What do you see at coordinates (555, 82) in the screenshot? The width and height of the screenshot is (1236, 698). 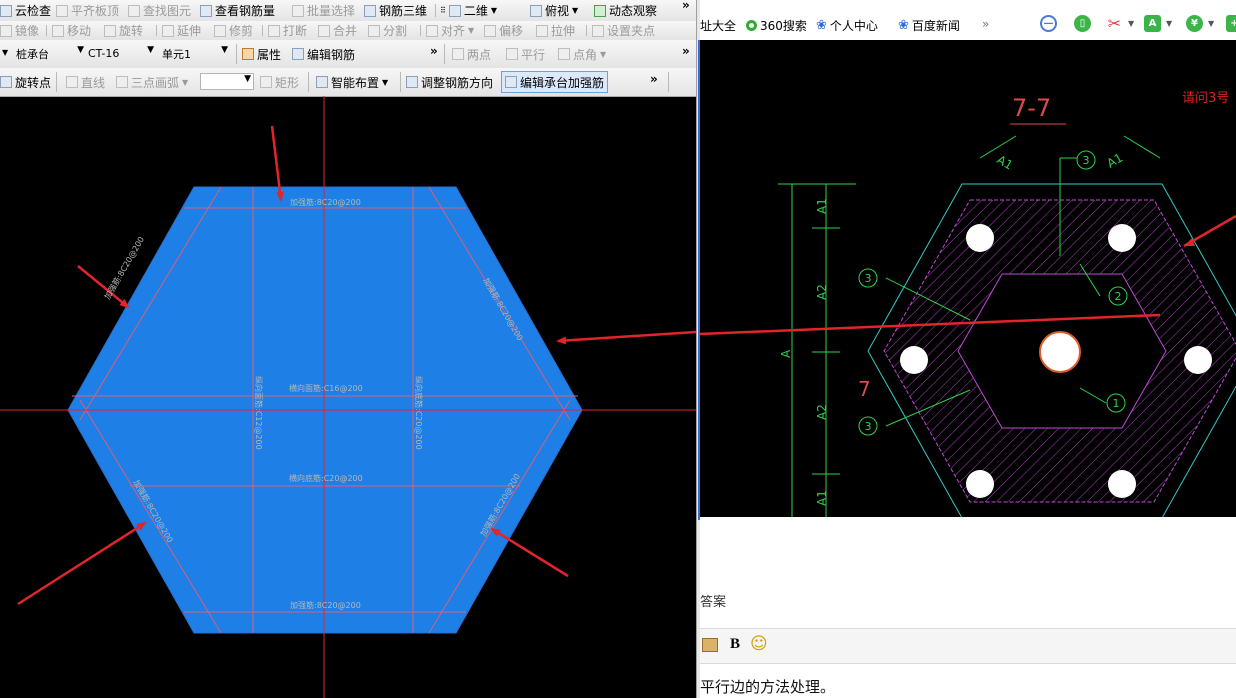 I see `edit-cap-strengthen-rebar-button: 编辑承台加强筋` at bounding box center [555, 82].